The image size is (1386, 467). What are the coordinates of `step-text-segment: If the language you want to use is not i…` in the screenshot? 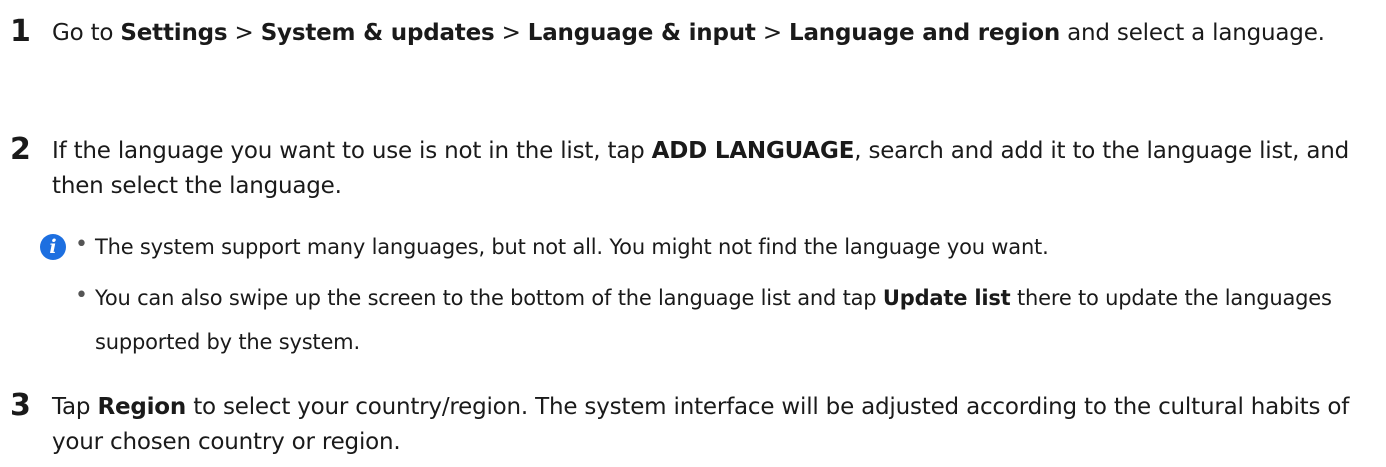 It's located at (352, 151).